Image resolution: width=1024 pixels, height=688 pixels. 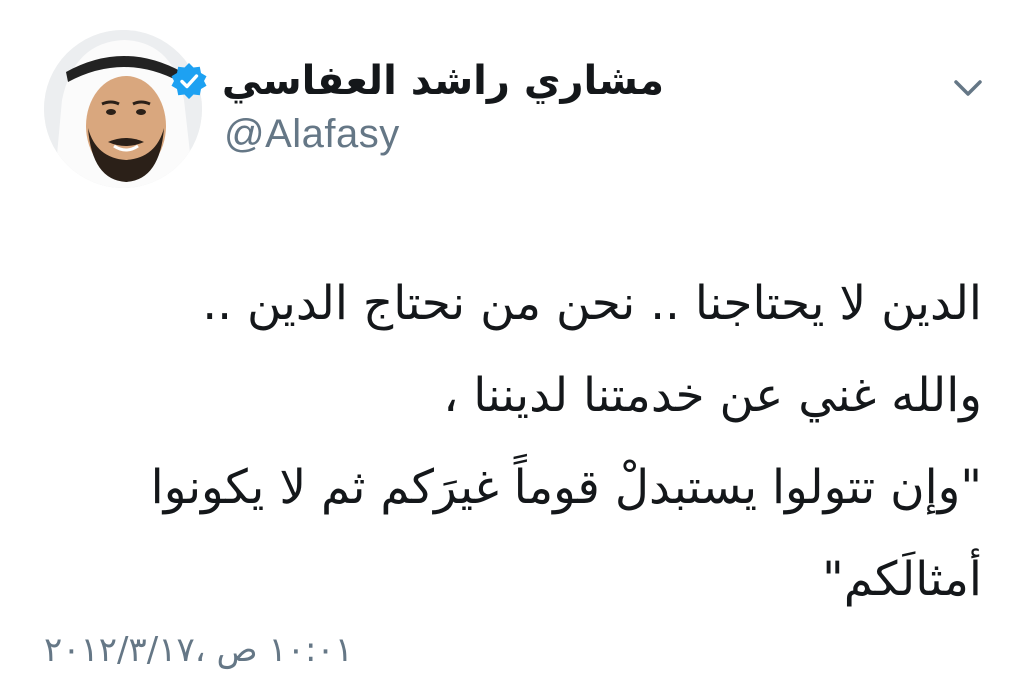 I want to click on chevron-down-icon, so click(x=968, y=88).